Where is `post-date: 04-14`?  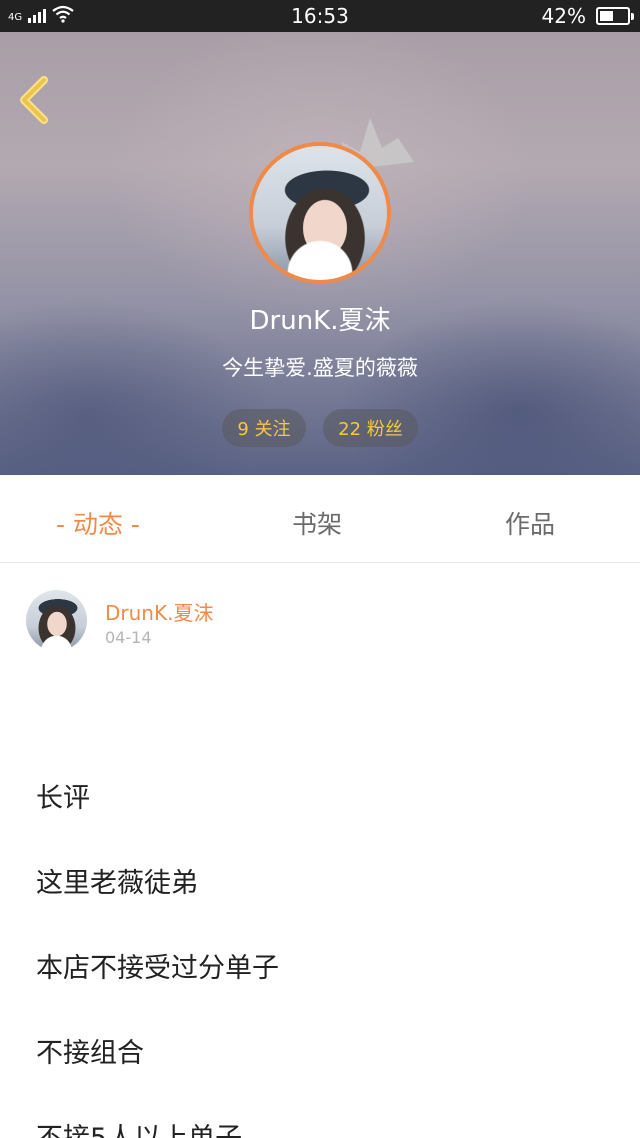 post-date: 04-14 is located at coordinates (128, 637).